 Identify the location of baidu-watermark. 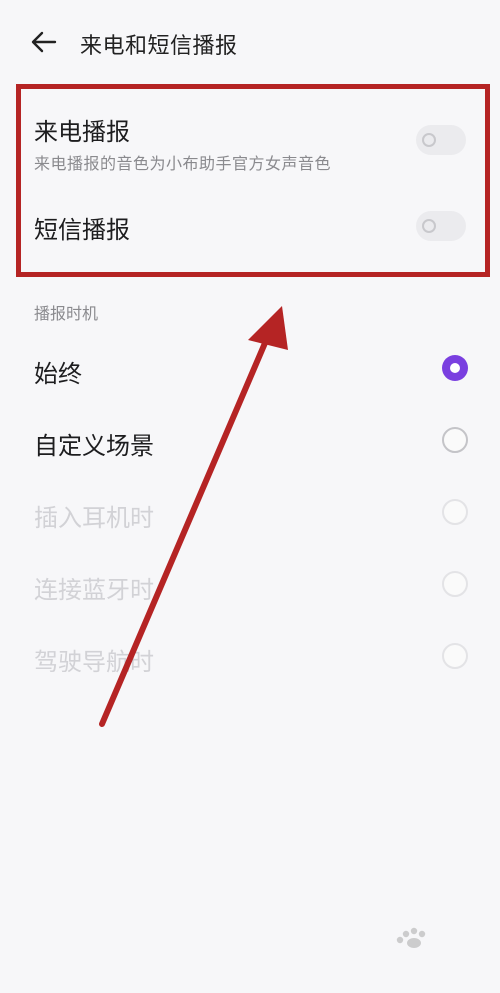
(422, 947).